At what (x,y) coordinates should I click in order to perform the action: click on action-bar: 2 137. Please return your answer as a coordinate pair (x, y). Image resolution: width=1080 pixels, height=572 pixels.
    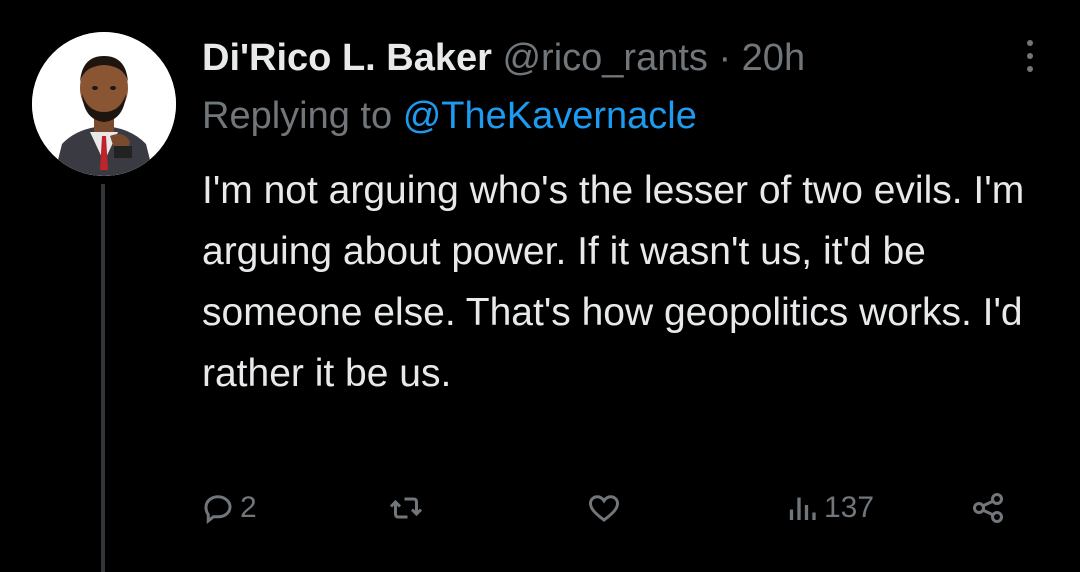
    Looking at the image, I should click on (615, 508).